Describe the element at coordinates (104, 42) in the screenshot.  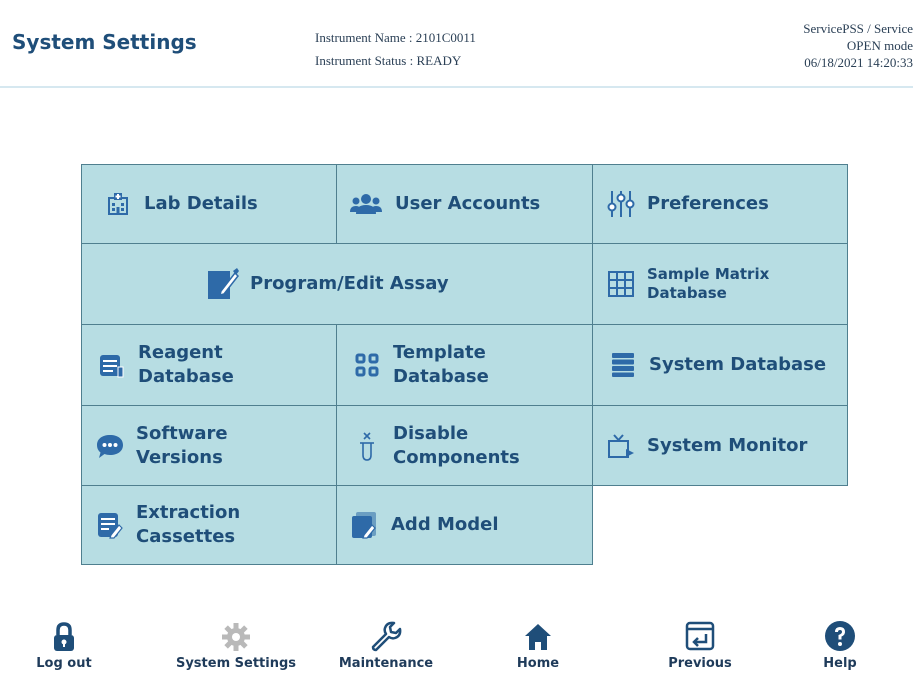
I see `page-title: System Settings` at that location.